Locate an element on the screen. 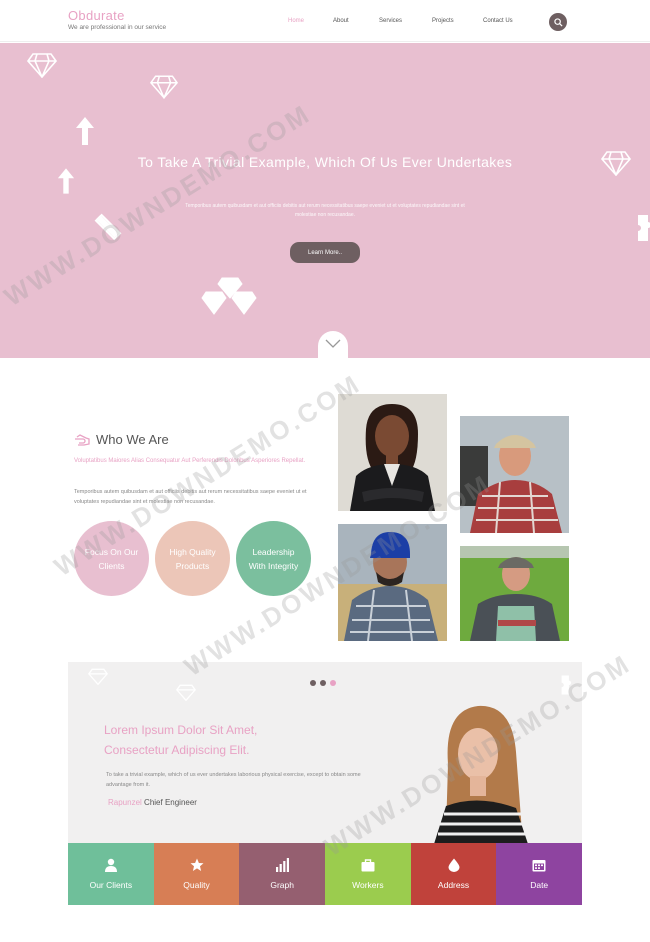  chevron-down-icon is located at coordinates (333, 343).